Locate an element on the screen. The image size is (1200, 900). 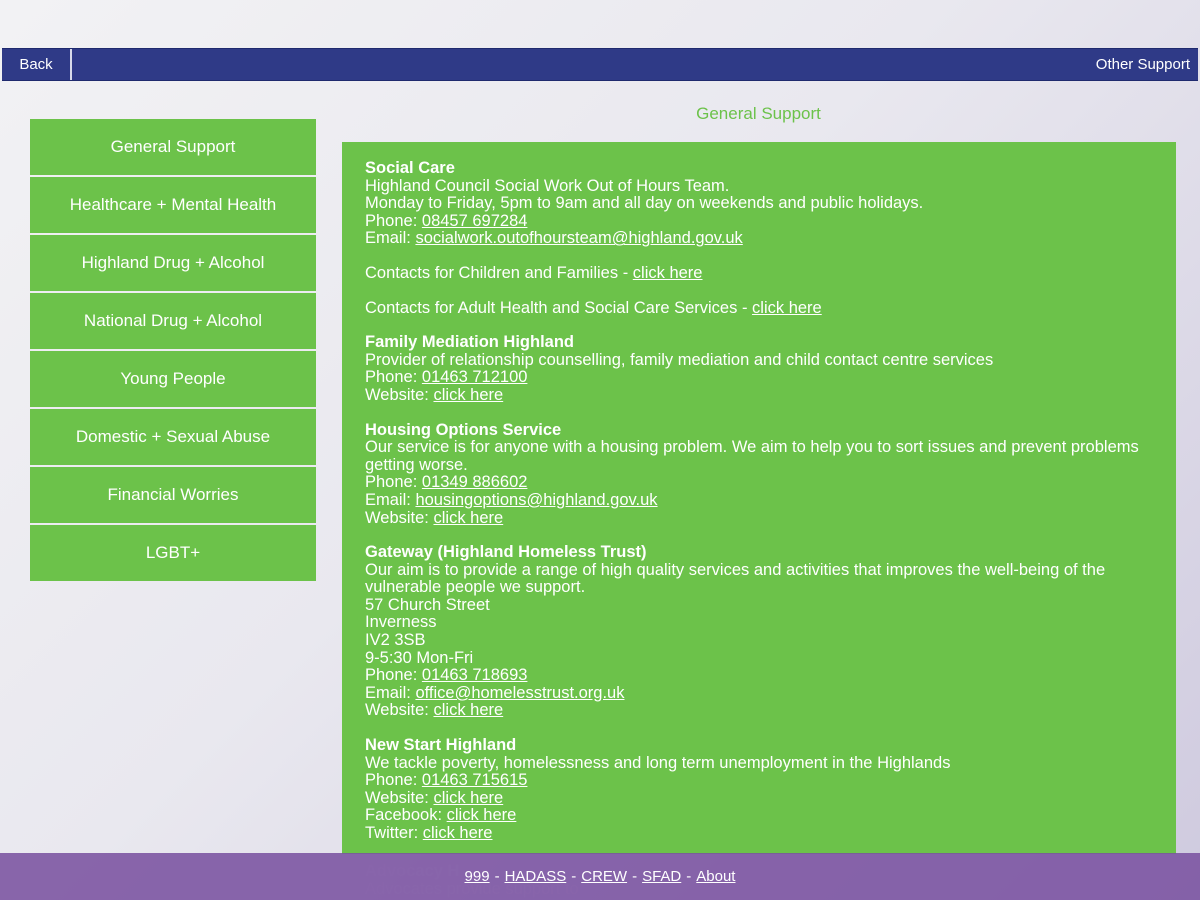
facebook-link: click here is located at coordinates (482, 815).